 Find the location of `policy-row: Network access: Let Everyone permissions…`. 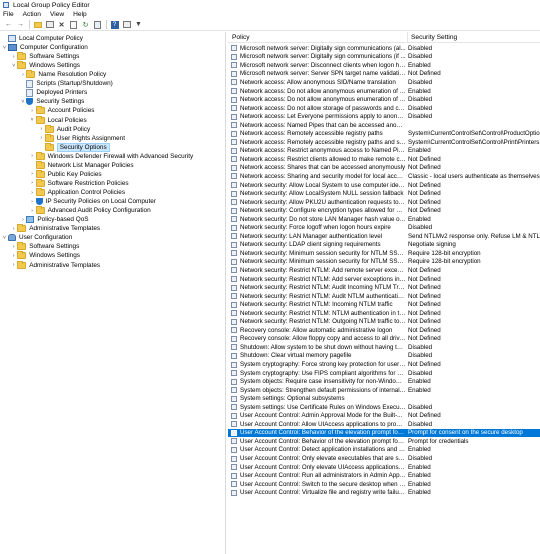

policy-row: Network access: Let Everyone permissions… is located at coordinates (384, 116).